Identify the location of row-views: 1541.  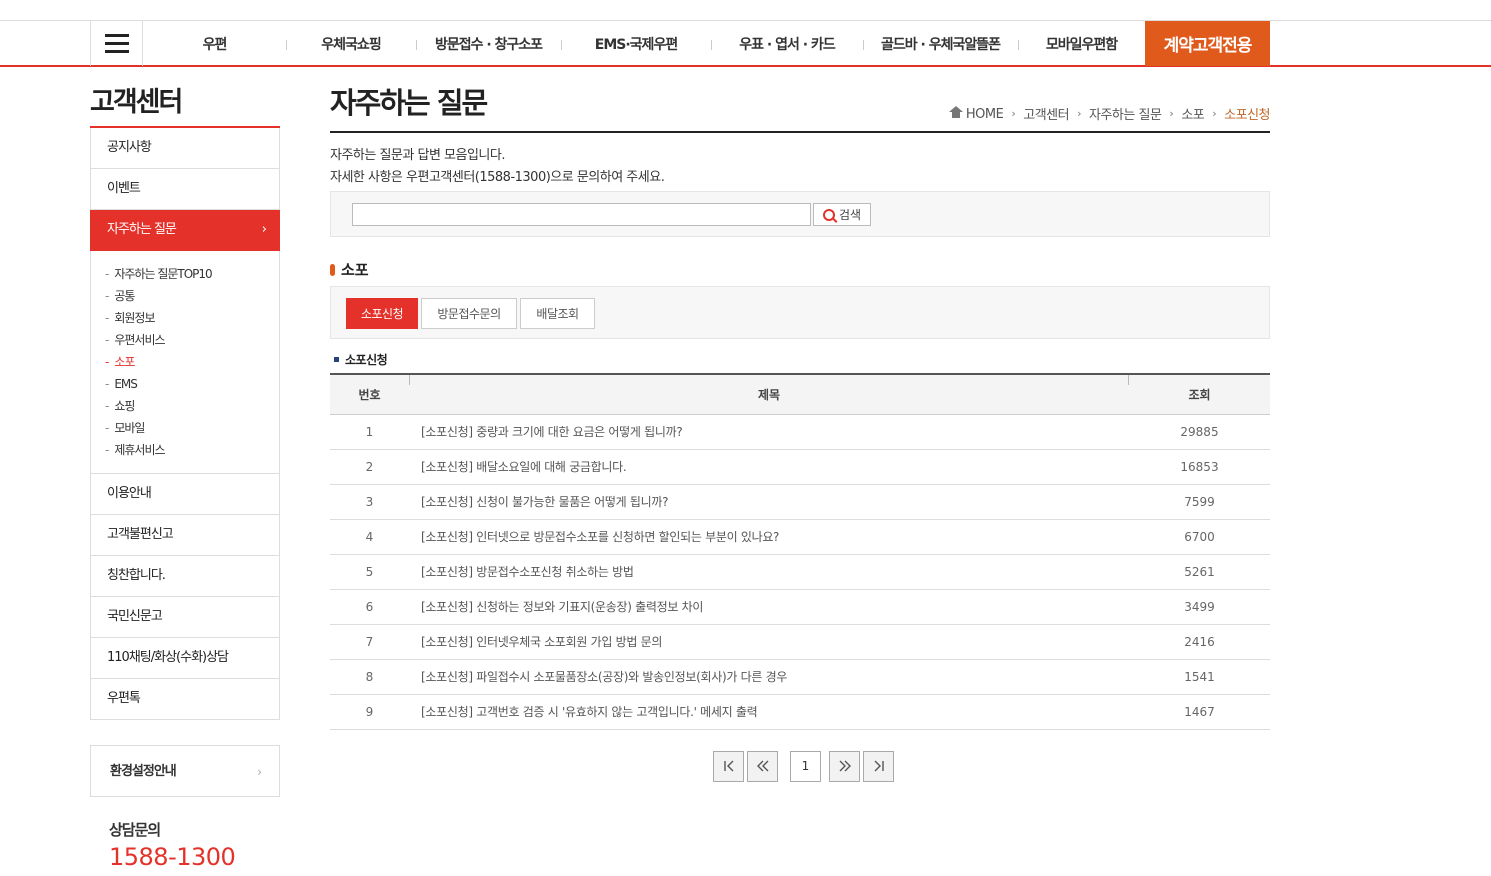
(1199, 677).